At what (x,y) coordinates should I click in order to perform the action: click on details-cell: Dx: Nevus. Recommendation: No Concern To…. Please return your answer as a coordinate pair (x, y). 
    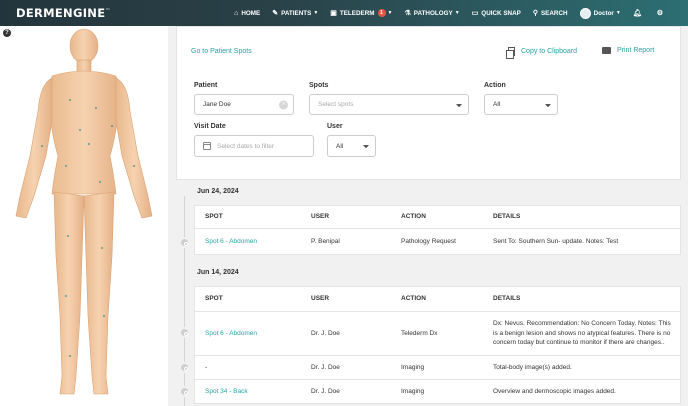
    Looking at the image, I should click on (582, 333).